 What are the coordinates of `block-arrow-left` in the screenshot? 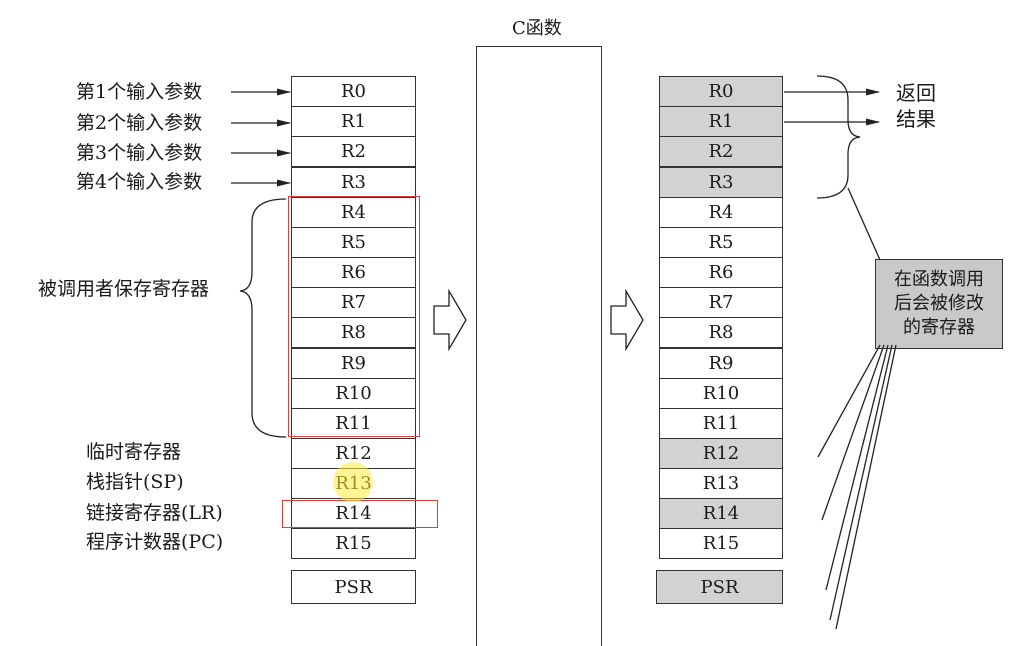 It's located at (450, 320).